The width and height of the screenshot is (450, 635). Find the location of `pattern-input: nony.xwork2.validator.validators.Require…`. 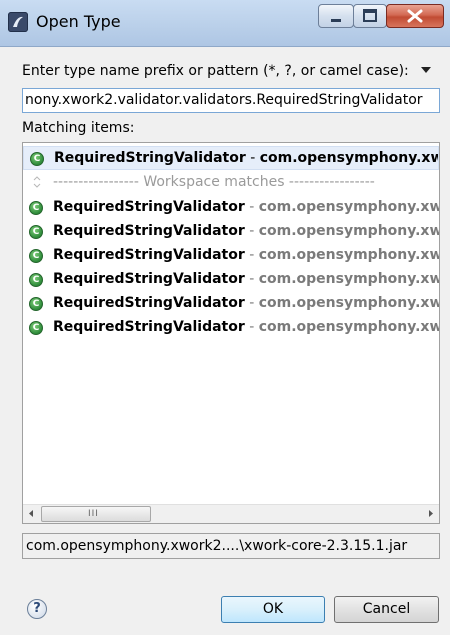

pattern-input: nony.xwork2.validator.validators.Require… is located at coordinates (231, 100).